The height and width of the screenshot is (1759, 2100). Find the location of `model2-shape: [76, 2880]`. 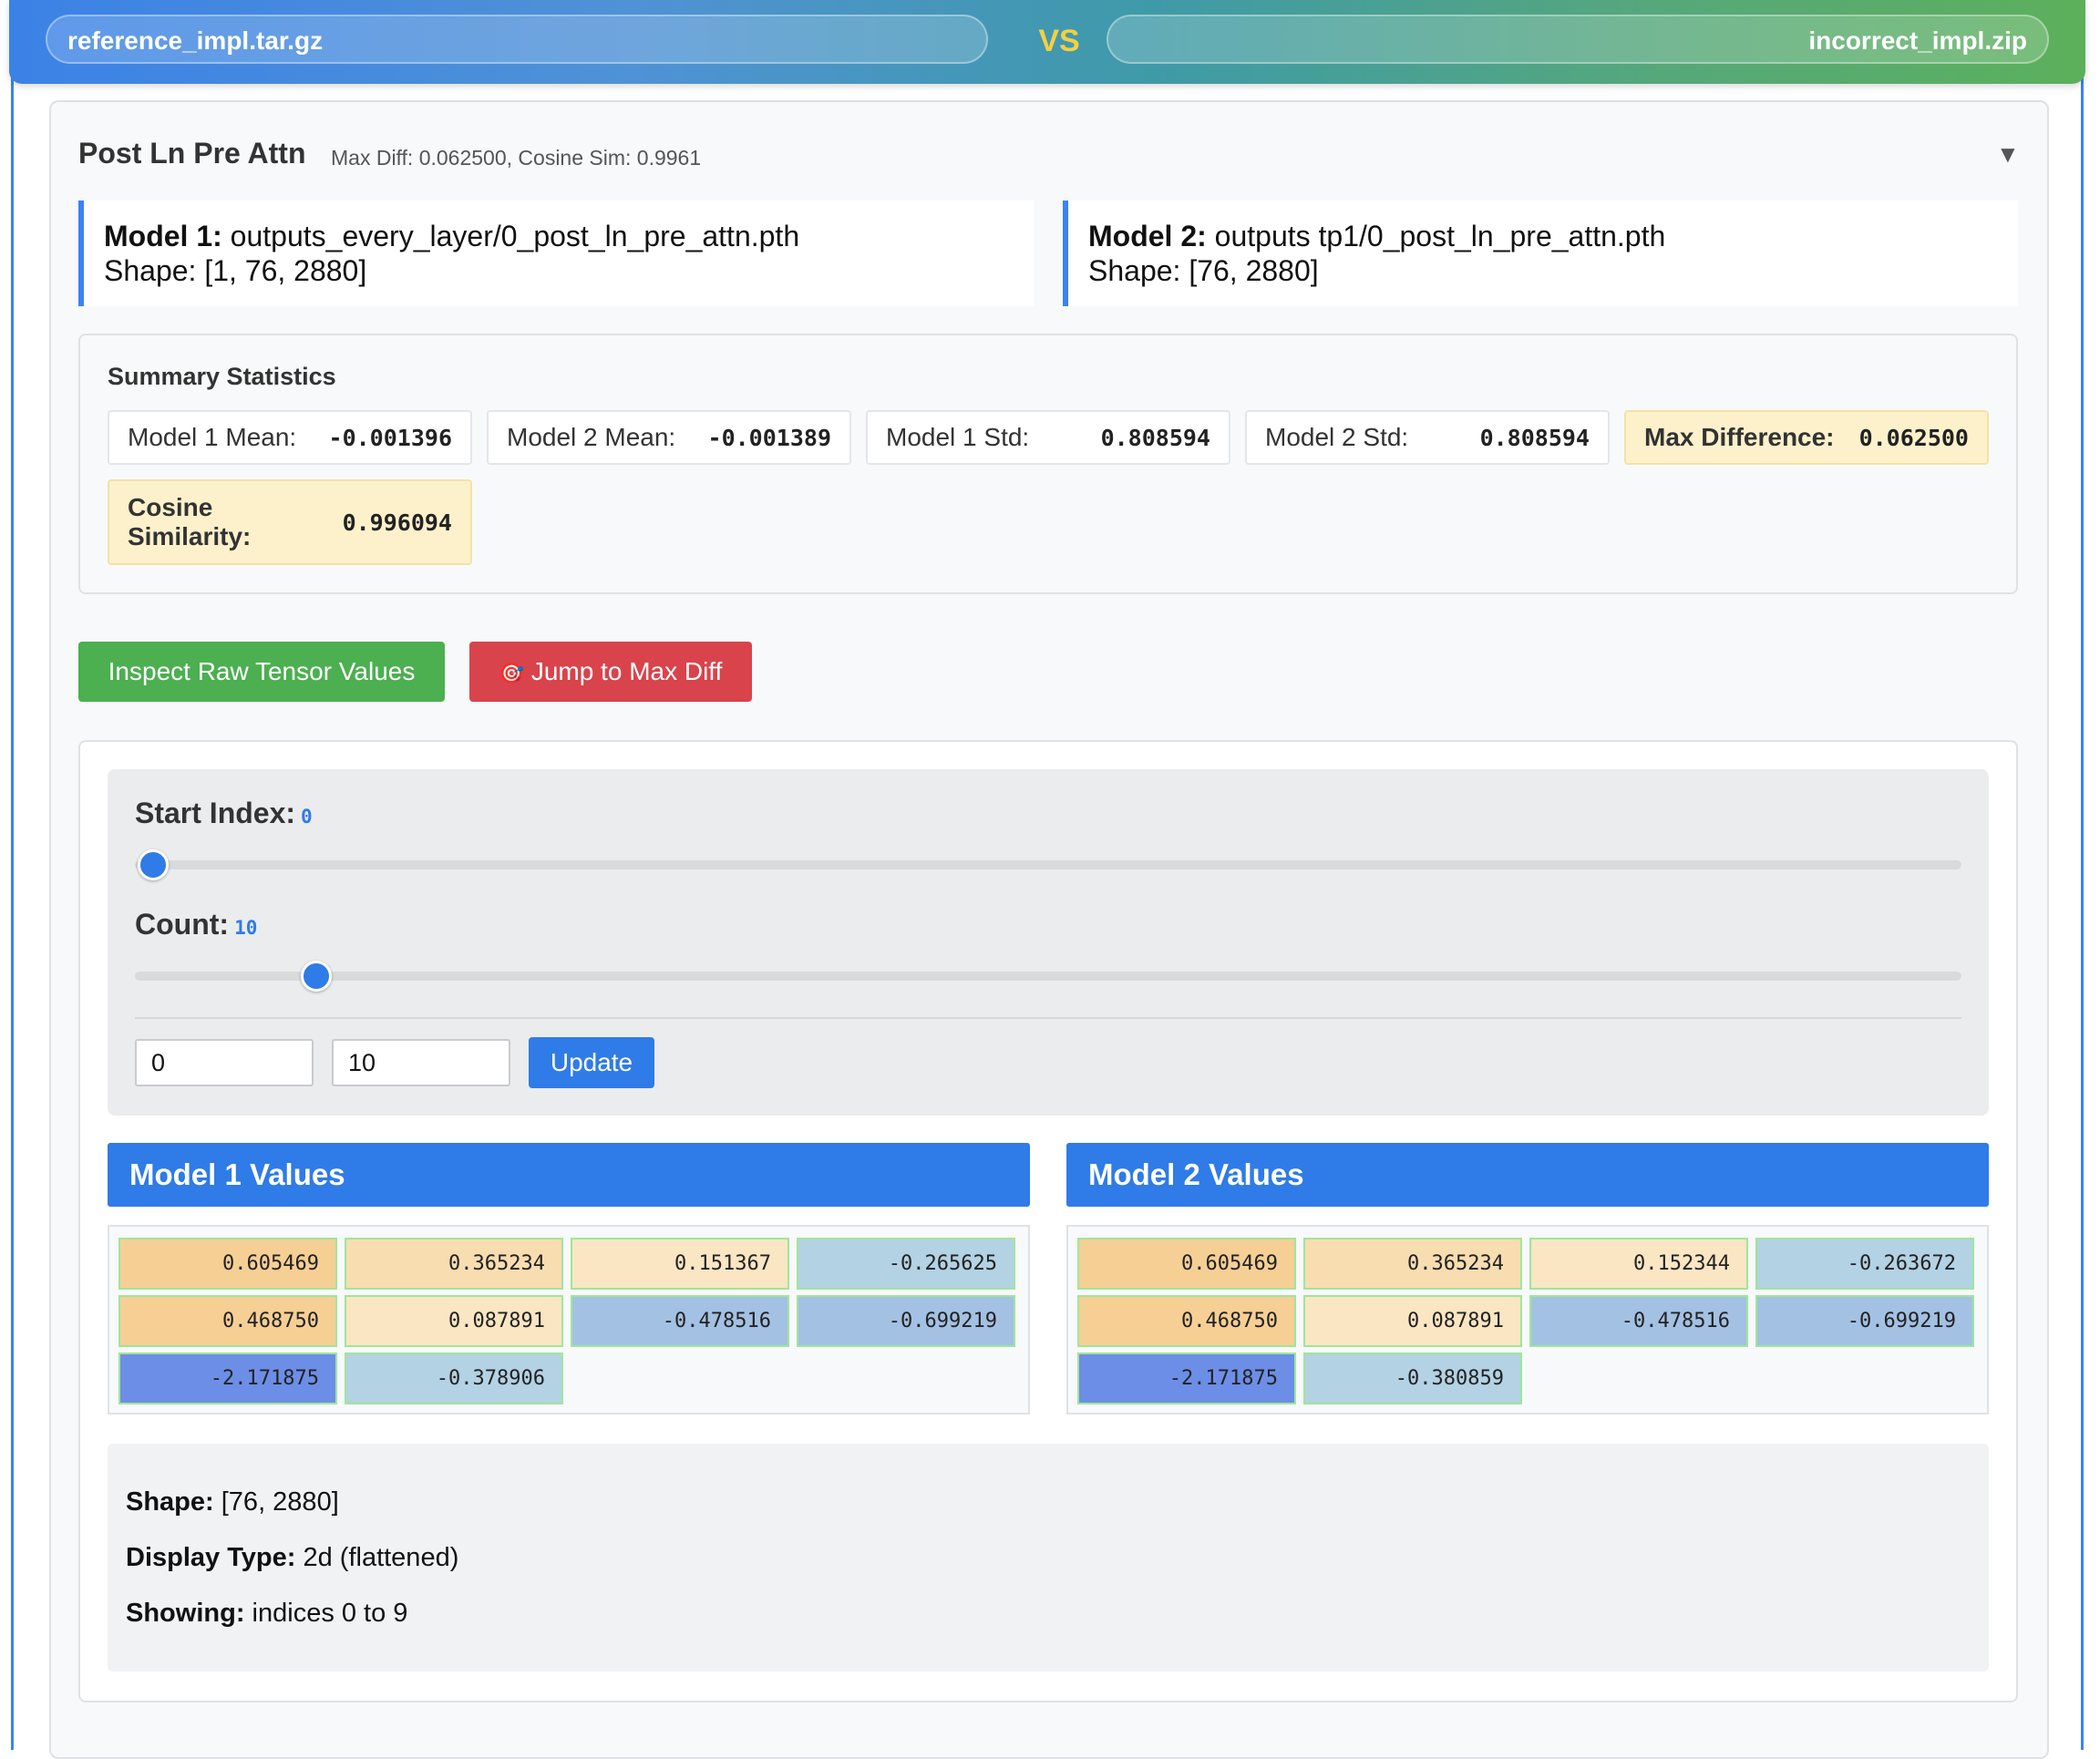

model2-shape: [76, 2880] is located at coordinates (1254, 270).